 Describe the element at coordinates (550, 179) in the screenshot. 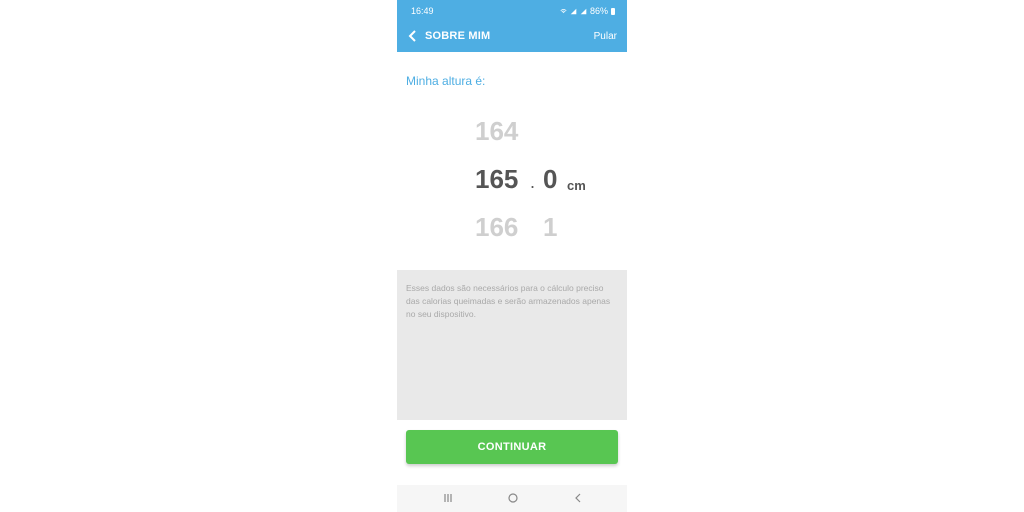

I see `decimal-selected-value: 0` at that location.